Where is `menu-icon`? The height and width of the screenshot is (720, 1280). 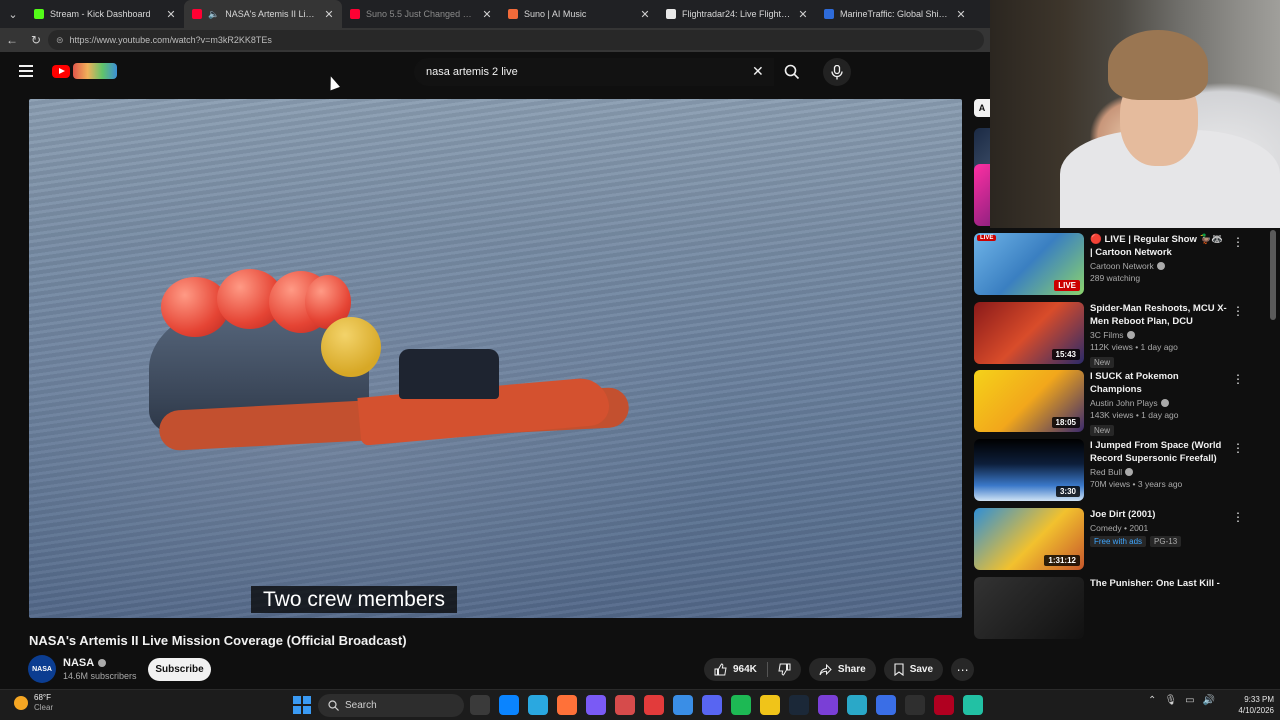
menu-icon is located at coordinates (26, 71).